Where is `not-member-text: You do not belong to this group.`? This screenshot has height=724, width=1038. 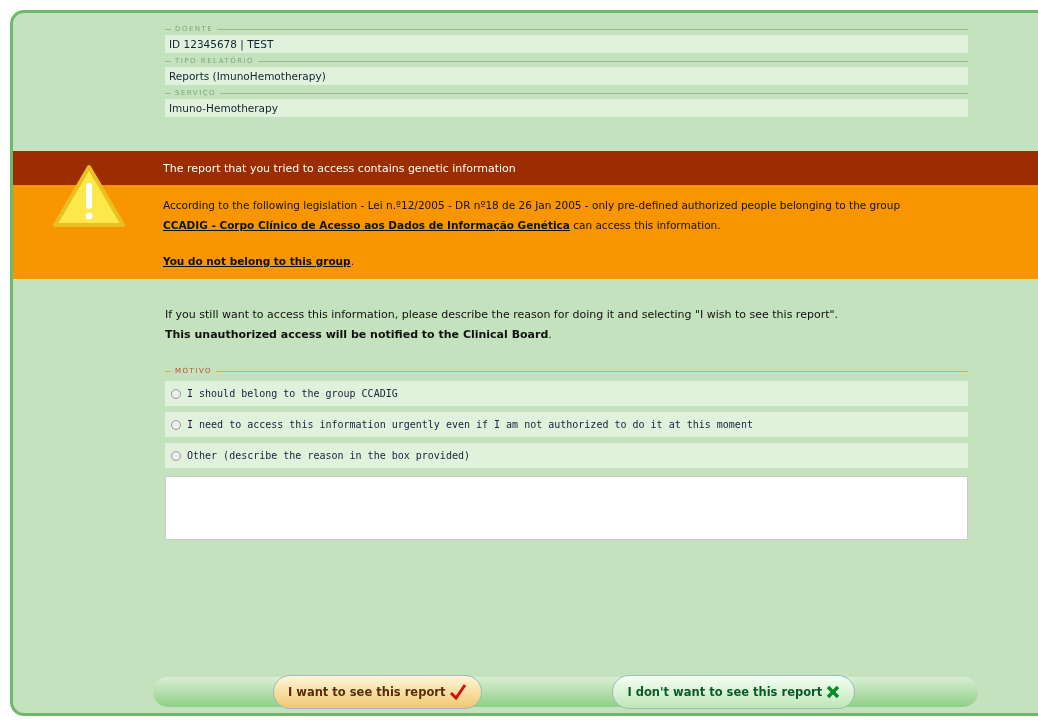 not-member-text: You do not belong to this group. is located at coordinates (259, 261).